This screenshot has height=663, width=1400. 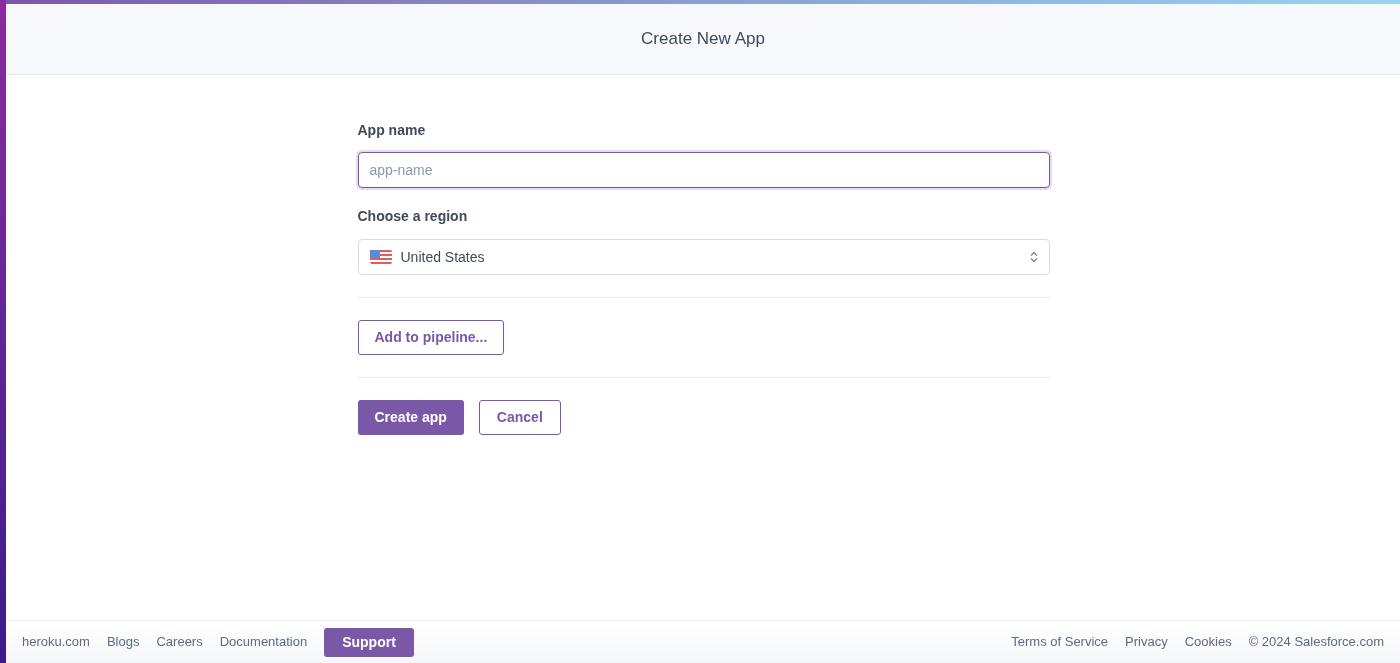 What do you see at coordinates (703, 257) in the screenshot?
I see `region-select: United States` at bounding box center [703, 257].